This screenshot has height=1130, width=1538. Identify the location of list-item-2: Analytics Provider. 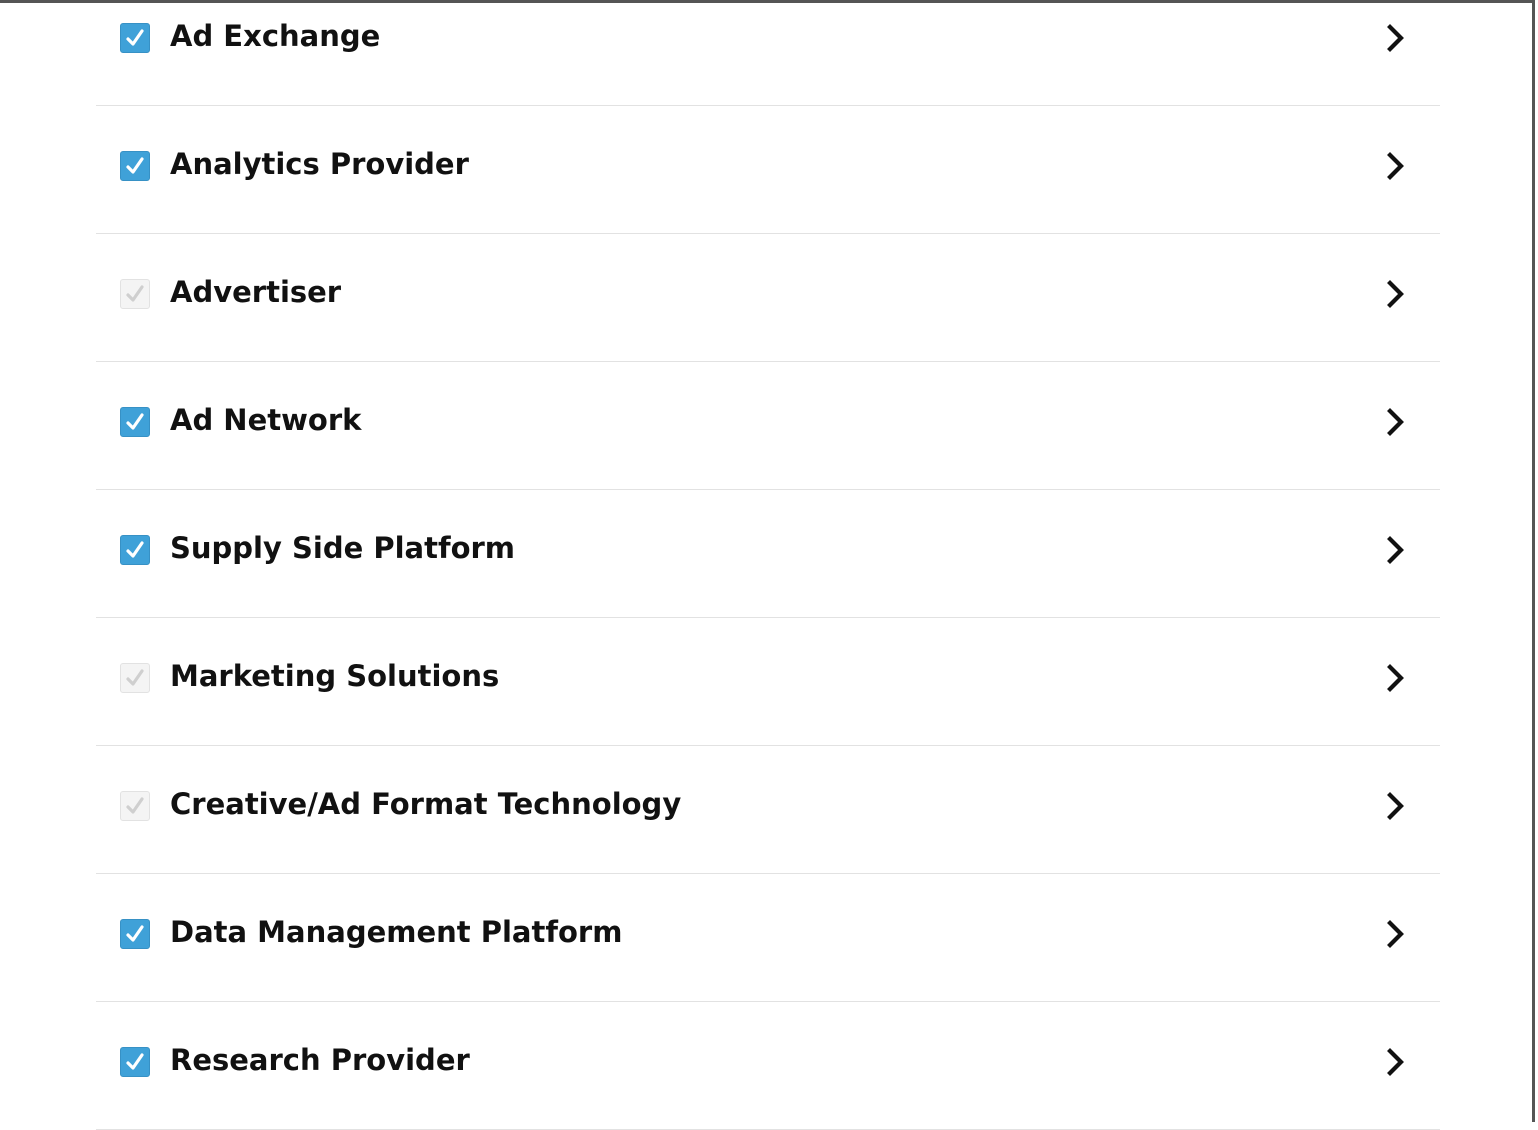
(768, 170).